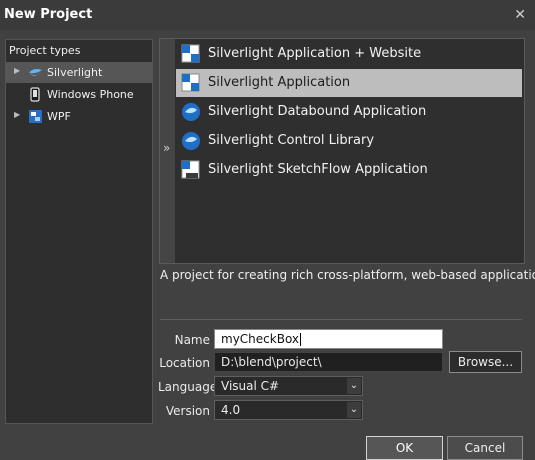 This screenshot has width=535, height=460. Describe the element at coordinates (317, 111) in the screenshot. I see `template-label: Silverlight Databound Application` at that location.